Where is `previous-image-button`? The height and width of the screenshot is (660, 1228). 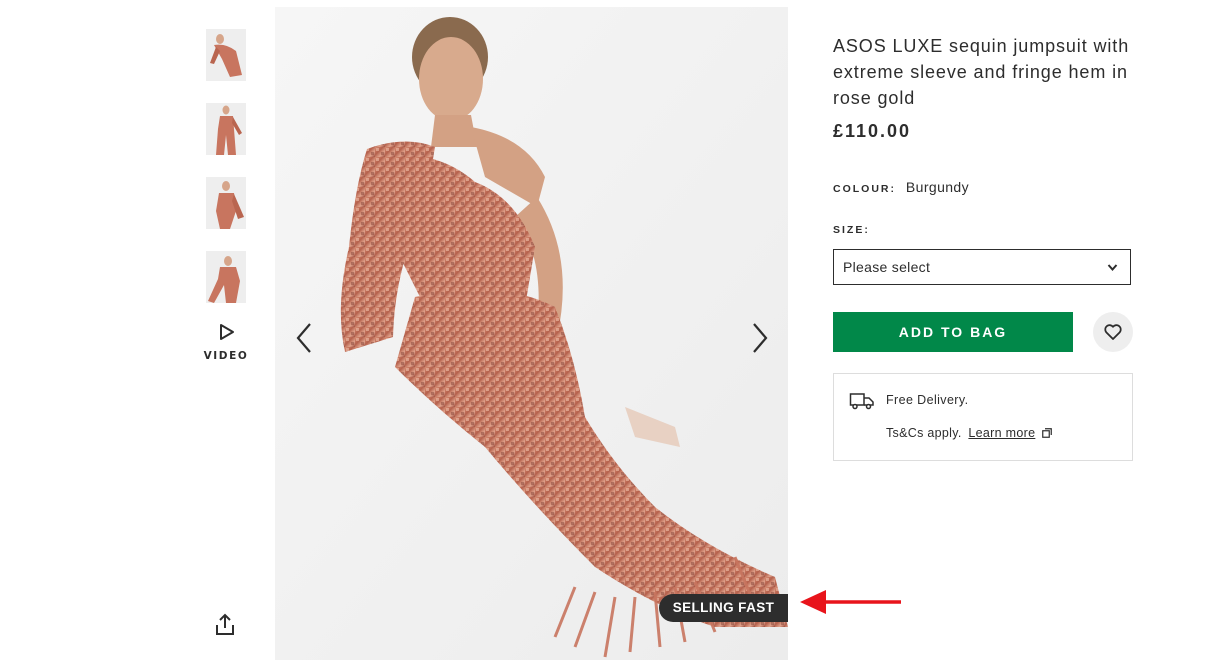 previous-image-button is located at coordinates (305, 338).